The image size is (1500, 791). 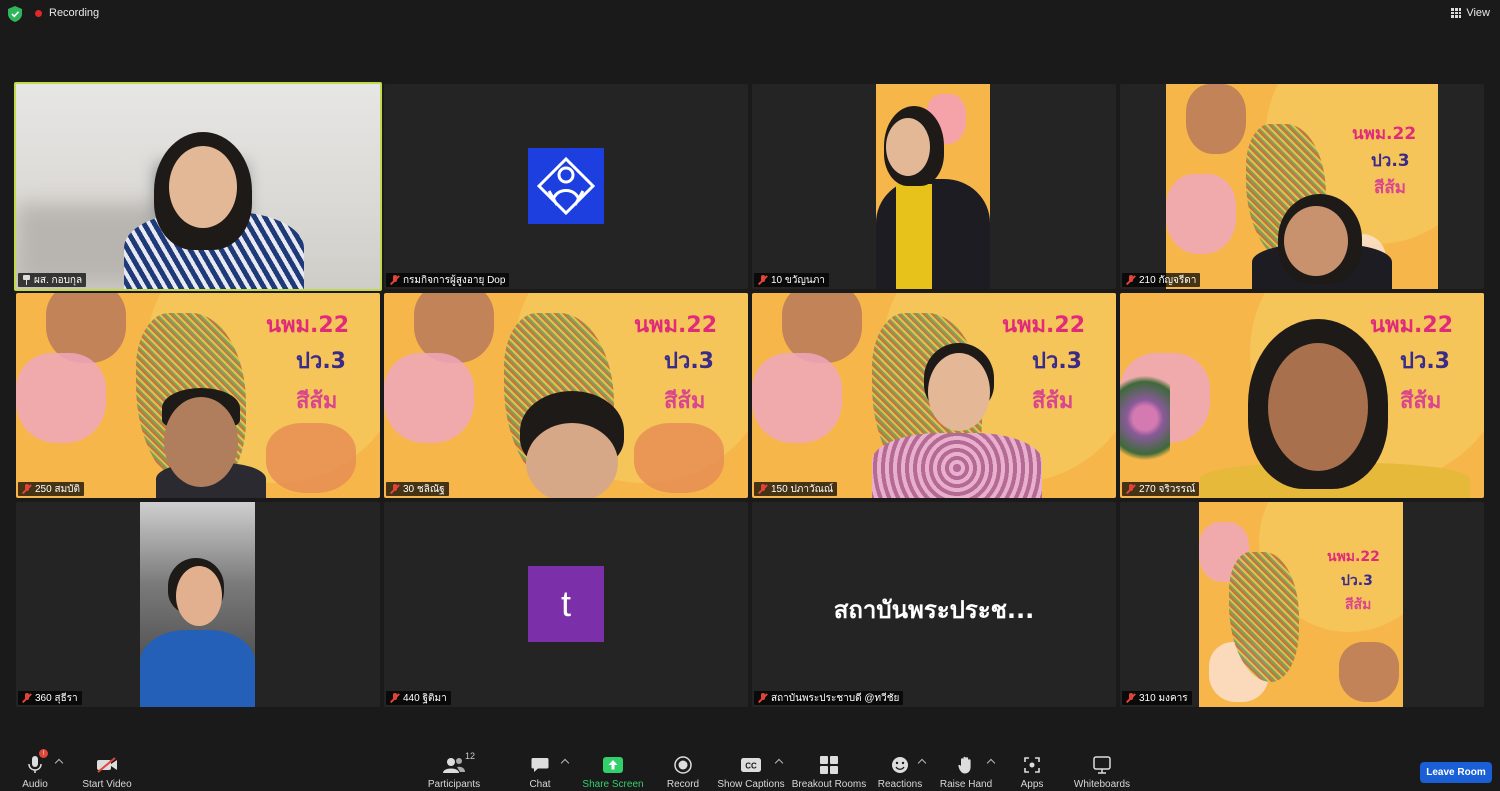 I want to click on chat-icon, so click(x=540, y=765).